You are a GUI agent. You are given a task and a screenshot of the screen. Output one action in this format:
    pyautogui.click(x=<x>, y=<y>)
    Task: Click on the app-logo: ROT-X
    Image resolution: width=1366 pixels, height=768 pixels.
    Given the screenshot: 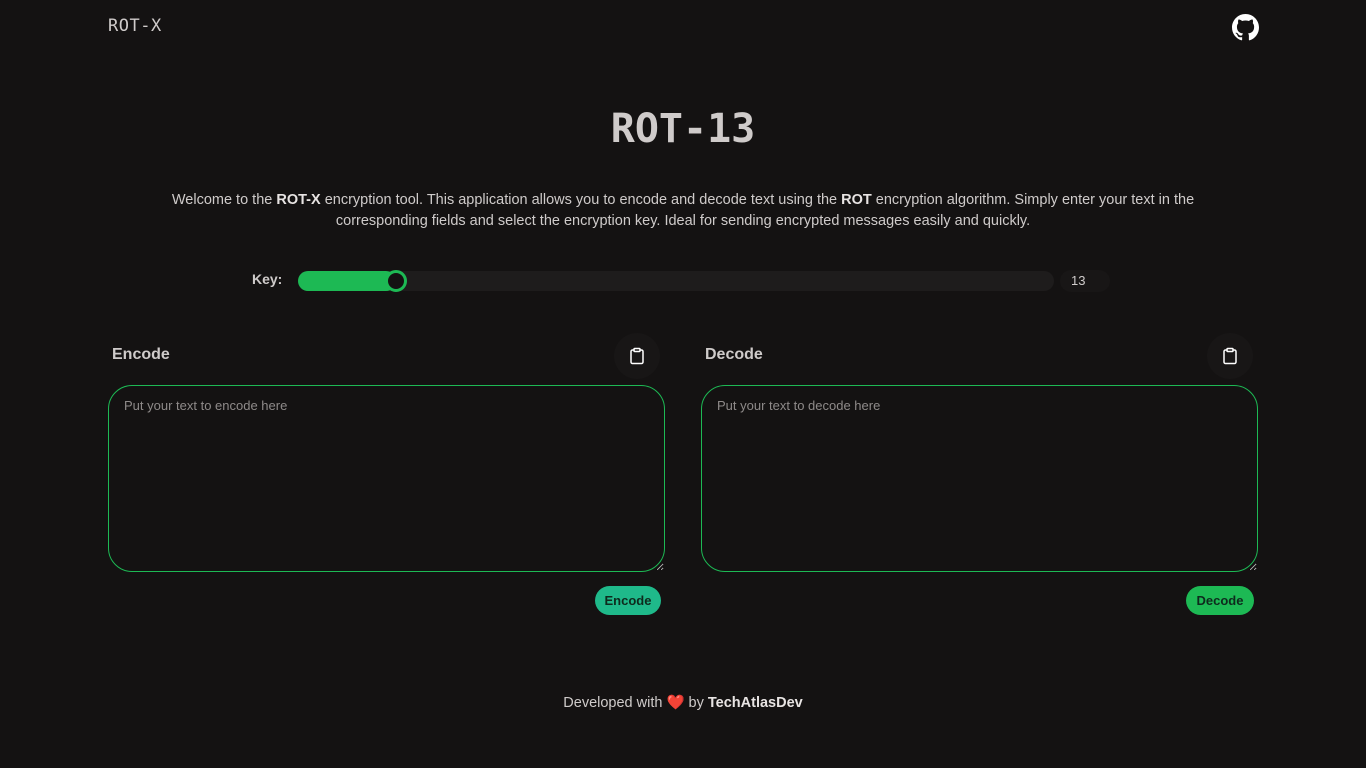 What is the action you would take?
    pyautogui.click(x=135, y=26)
    